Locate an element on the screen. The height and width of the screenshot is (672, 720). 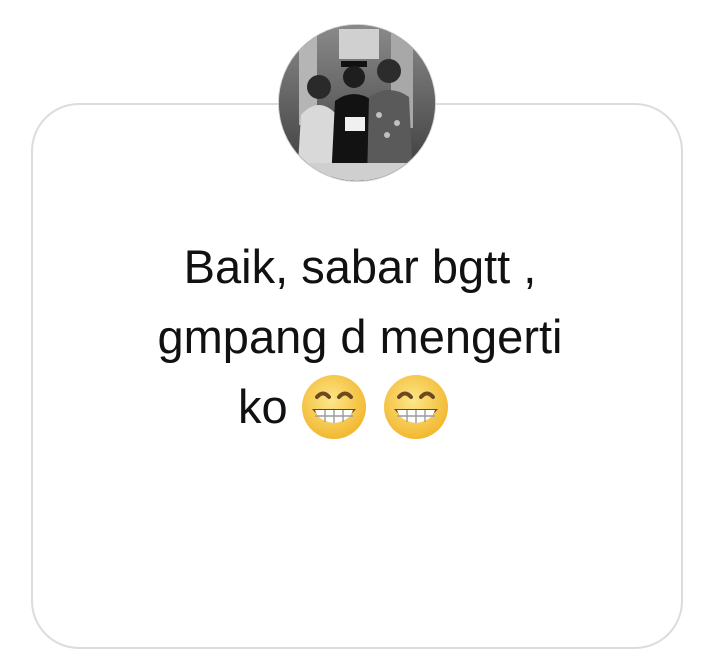
reply-line-3: ko is located at coordinates (360, 407).